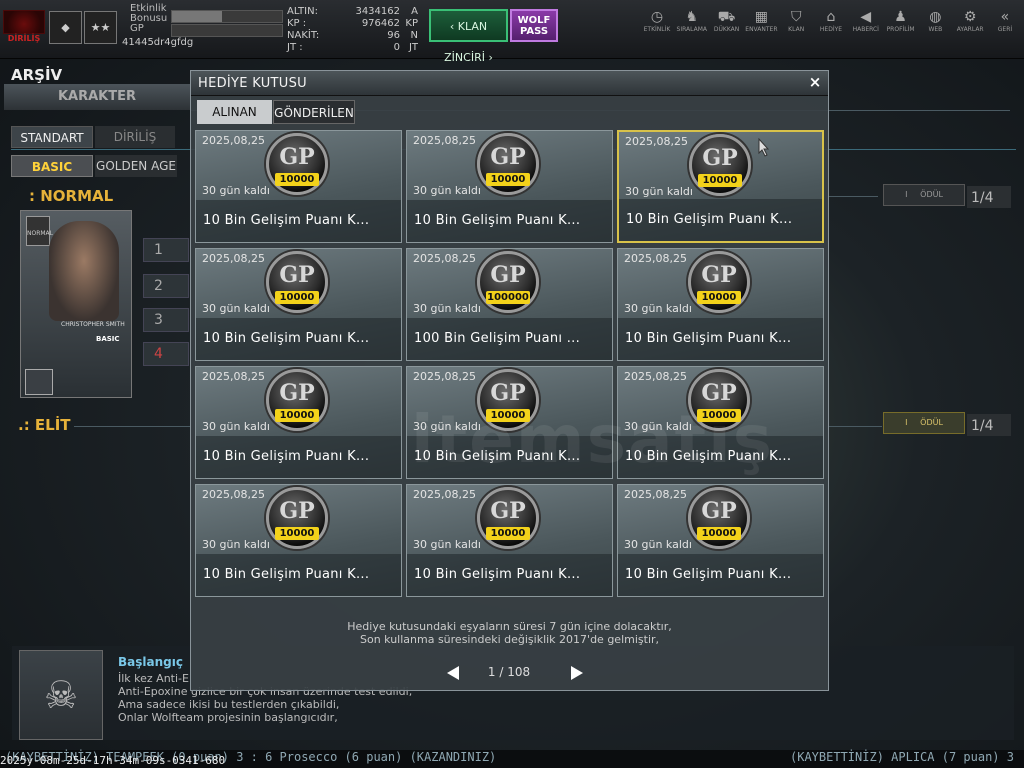 The width and height of the screenshot is (1024, 768). Describe the element at coordinates (924, 423) in the screenshot. I see `elite-reward-button: I ÖDÜL` at that location.